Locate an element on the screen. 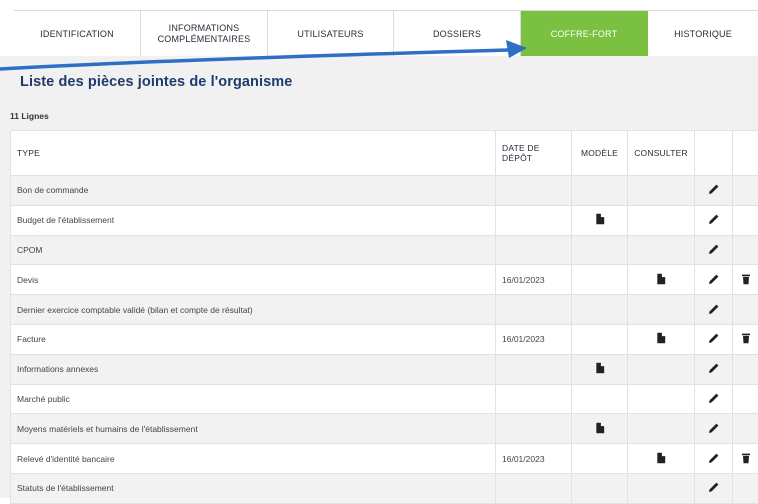 The image size is (758, 504). tab-label-line2: COMPLÉMENTAIRES is located at coordinates (204, 39).